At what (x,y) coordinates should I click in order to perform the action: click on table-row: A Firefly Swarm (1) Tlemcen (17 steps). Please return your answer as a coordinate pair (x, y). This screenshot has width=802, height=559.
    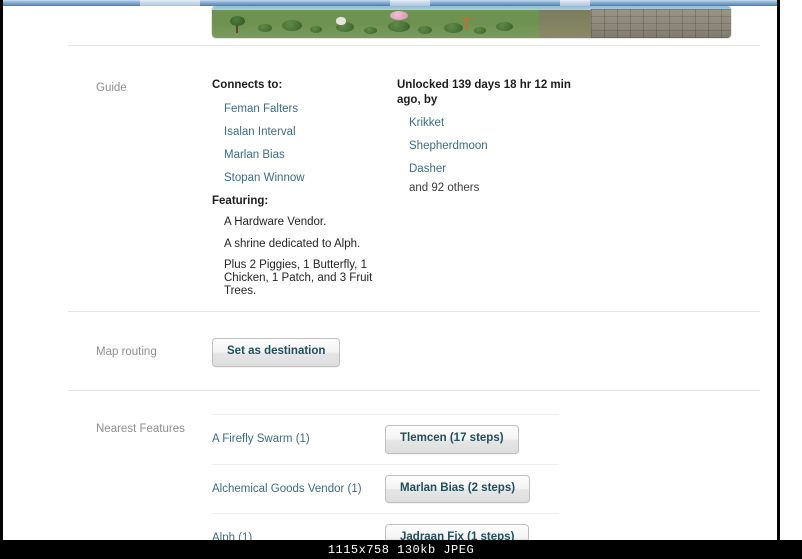
    Looking at the image, I should click on (385, 439).